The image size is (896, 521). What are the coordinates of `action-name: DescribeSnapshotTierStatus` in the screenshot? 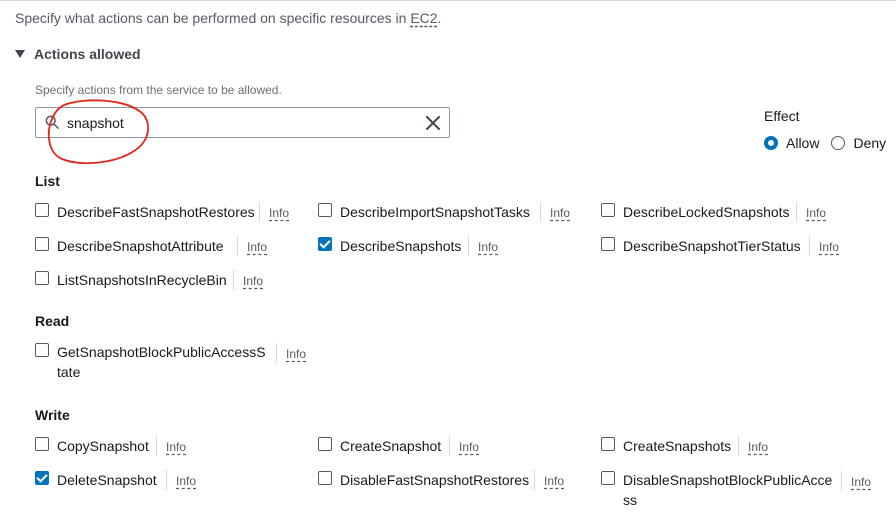 It's located at (712, 246).